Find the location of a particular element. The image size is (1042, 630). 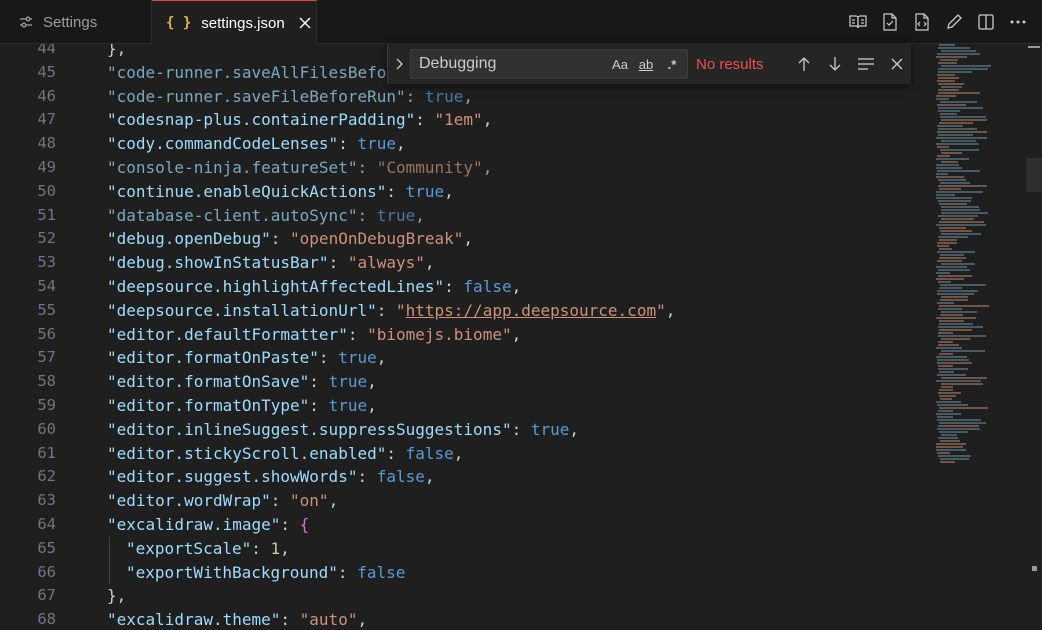

code-punctuation: }, is located at coordinates (117, 51).